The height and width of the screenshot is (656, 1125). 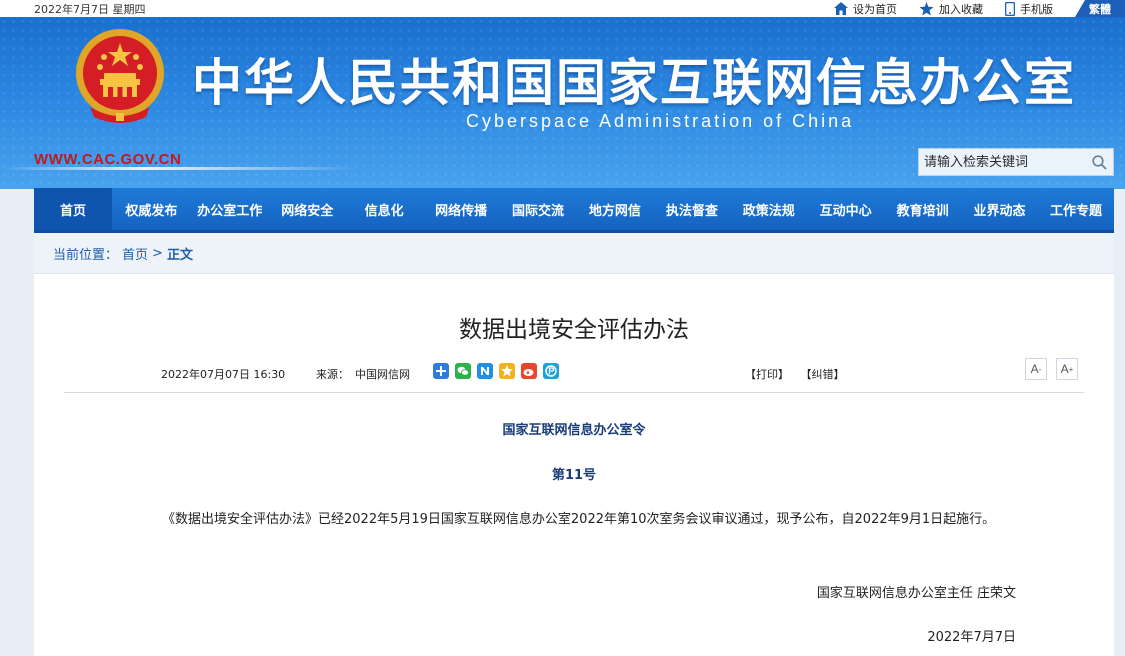 What do you see at coordinates (73, 209) in the screenshot?
I see `nav-item-home: 首页` at bounding box center [73, 209].